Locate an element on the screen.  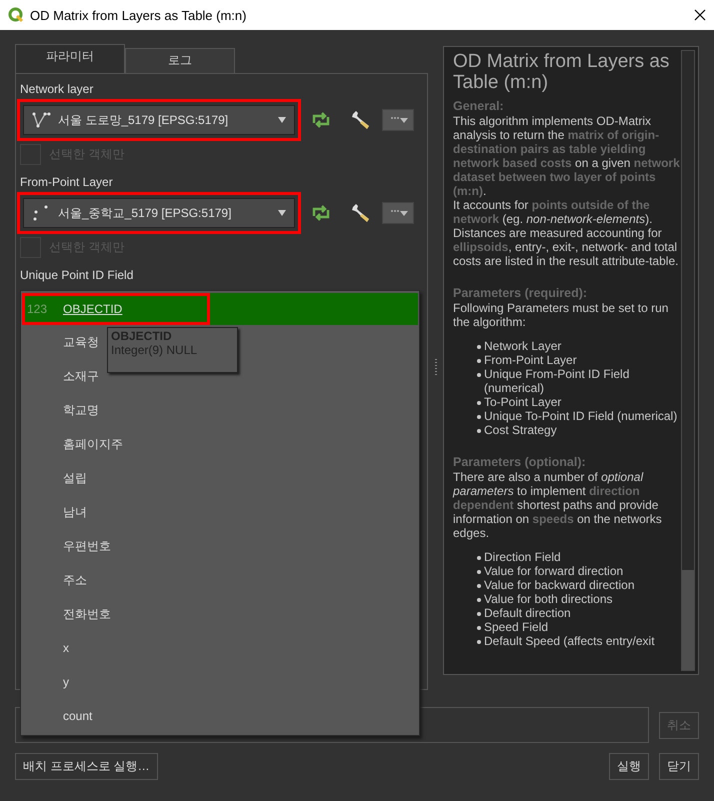
field-list-item: 설립 is located at coordinates (75, 478).